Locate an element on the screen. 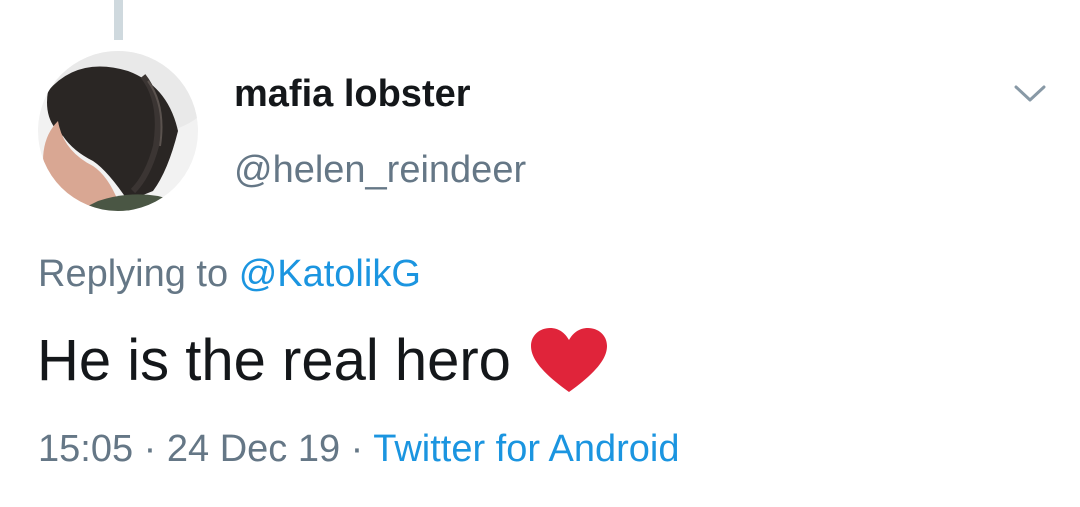 The width and height of the screenshot is (1080, 507). tweet-date: 24 Dec 19 is located at coordinates (253, 449).